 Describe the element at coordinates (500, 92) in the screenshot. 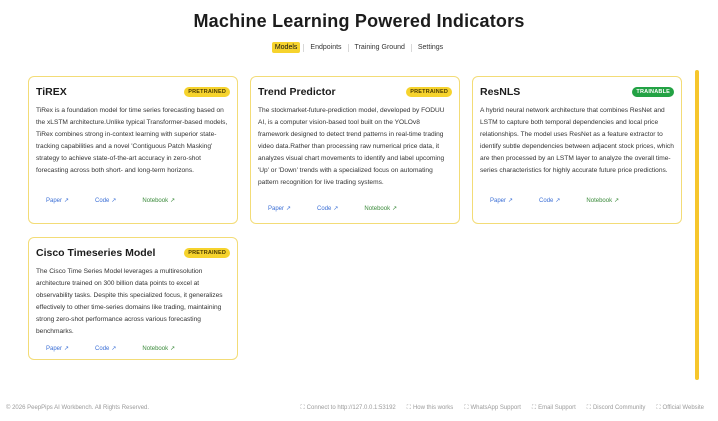

I see `card-title: ResNLS` at that location.